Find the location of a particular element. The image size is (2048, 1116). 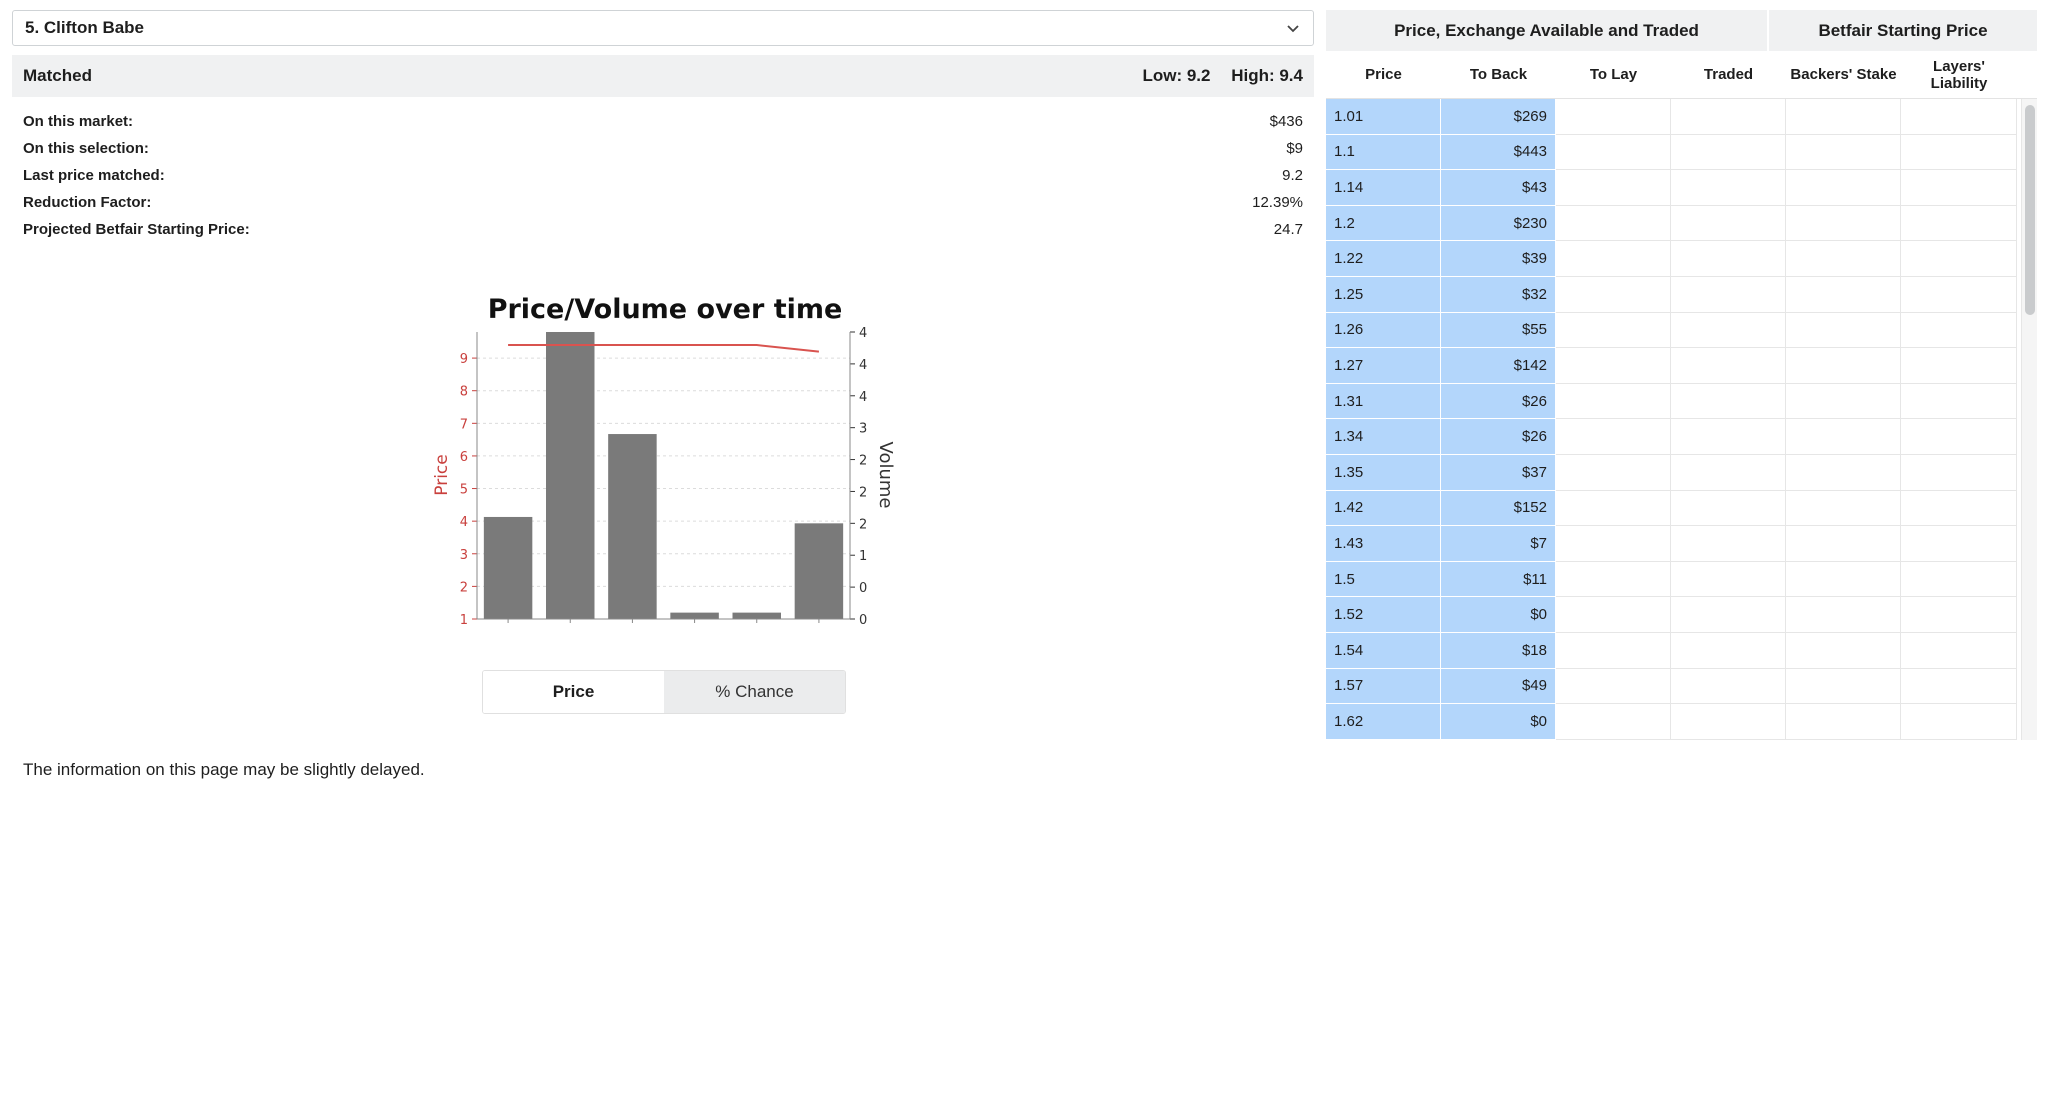

to-back-cell: $142 is located at coordinates (1498, 366).